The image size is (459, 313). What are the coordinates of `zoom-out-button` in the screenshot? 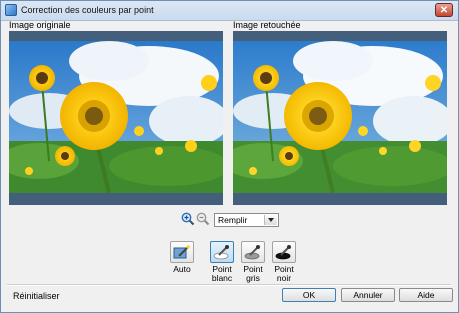 It's located at (203, 219).